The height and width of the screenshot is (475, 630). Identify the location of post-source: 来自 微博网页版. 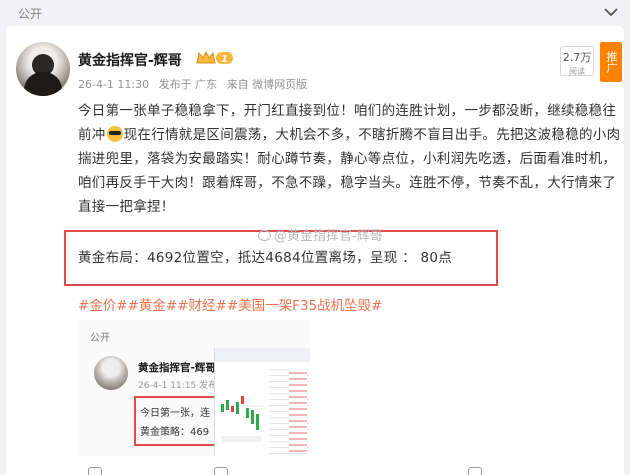
(267, 84).